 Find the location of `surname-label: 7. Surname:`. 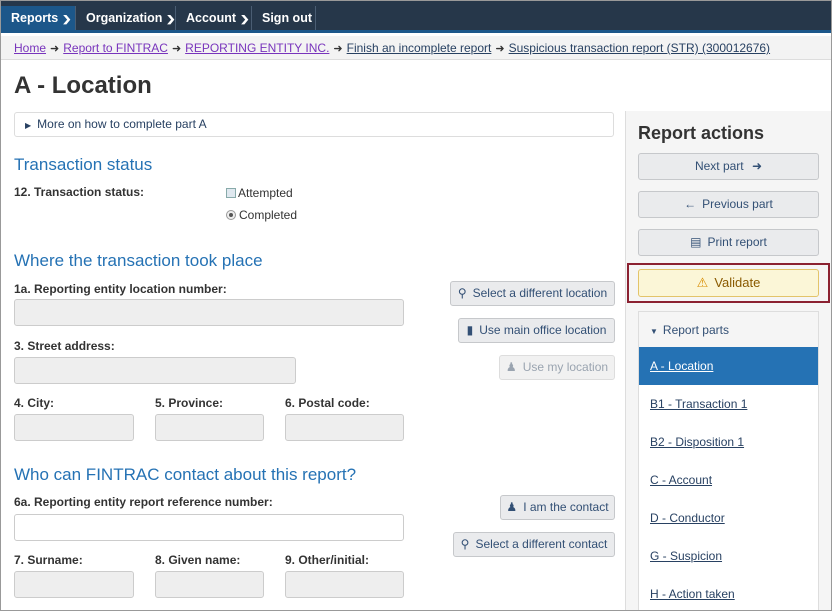

surname-label: 7. Surname: is located at coordinates (48, 560).